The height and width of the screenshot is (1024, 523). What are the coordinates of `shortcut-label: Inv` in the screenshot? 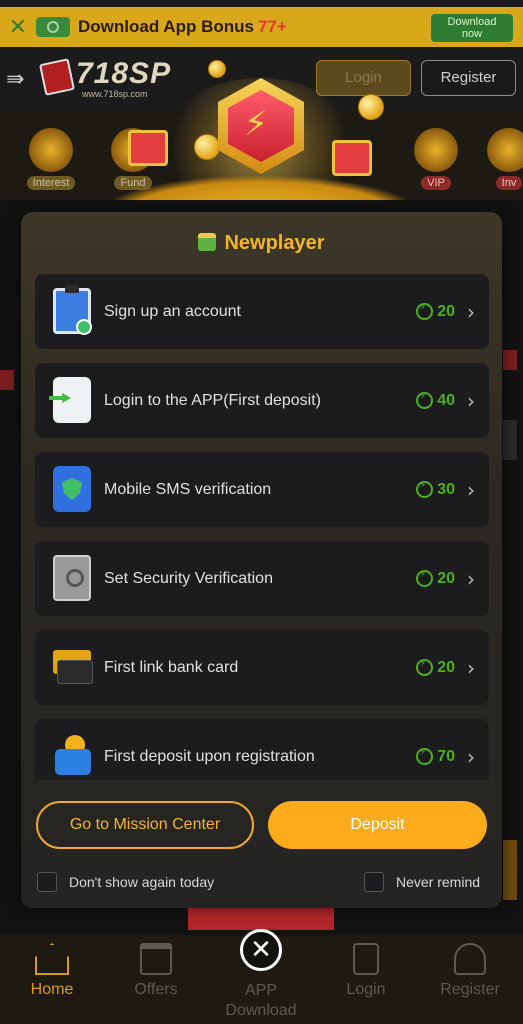 It's located at (509, 183).